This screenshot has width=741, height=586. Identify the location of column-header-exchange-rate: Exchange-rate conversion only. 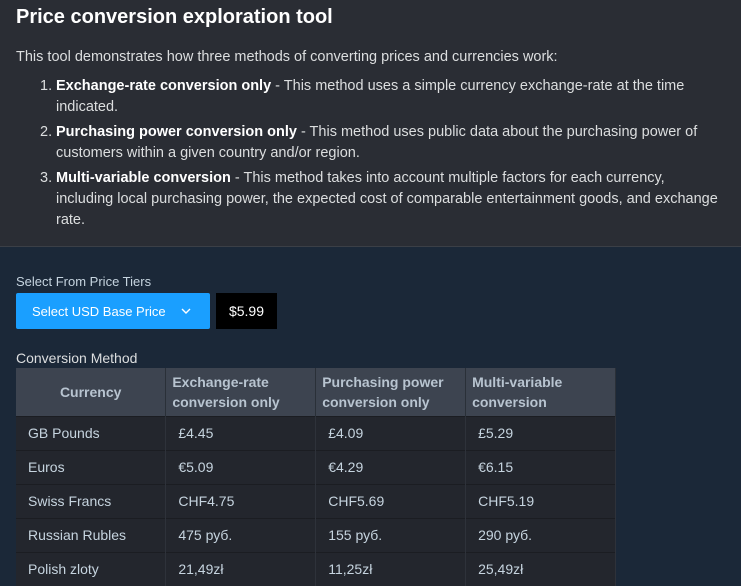
(241, 392).